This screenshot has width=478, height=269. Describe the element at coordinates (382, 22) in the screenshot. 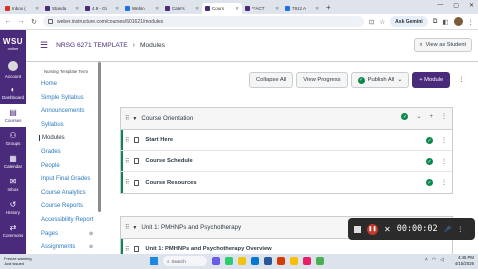

I see `bookmark-star-icon: ☆` at that location.